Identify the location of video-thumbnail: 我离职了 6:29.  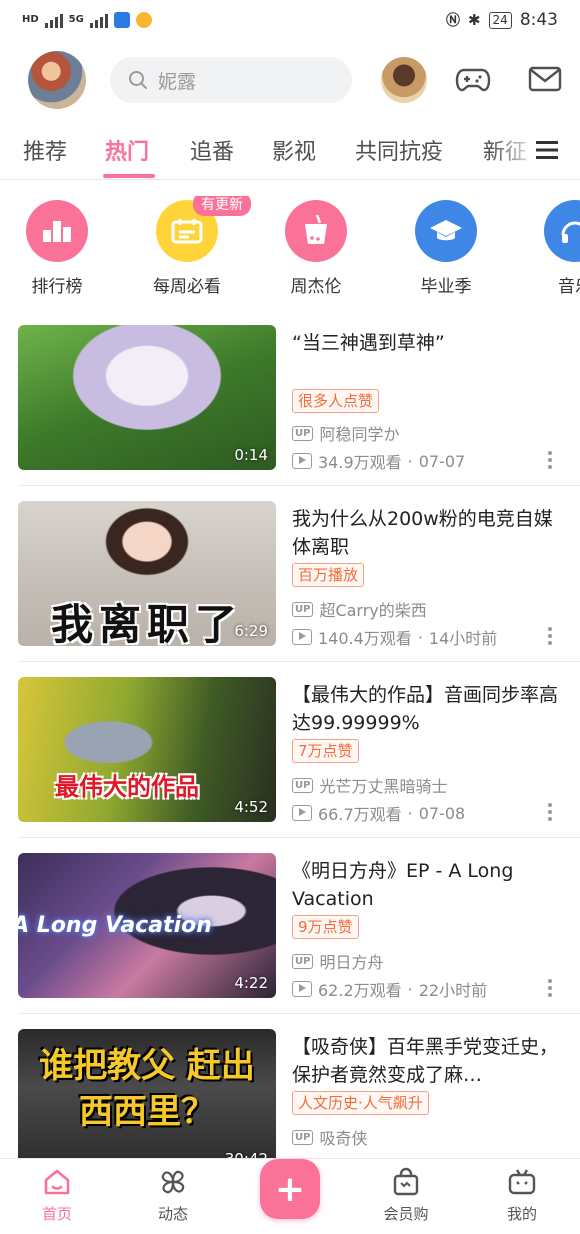
(147, 573).